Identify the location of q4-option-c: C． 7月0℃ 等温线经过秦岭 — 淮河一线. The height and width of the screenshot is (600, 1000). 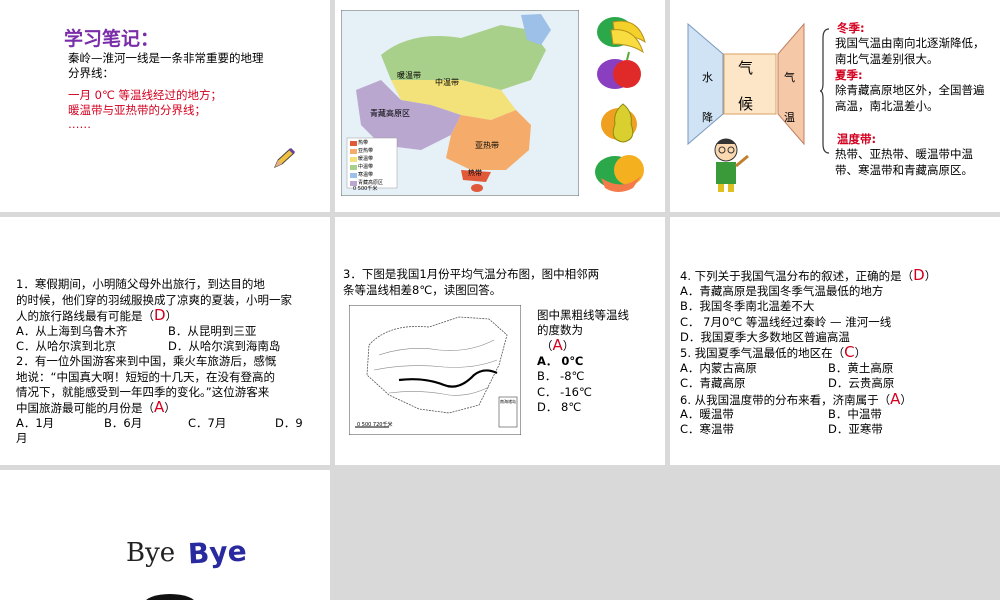
(786, 322).